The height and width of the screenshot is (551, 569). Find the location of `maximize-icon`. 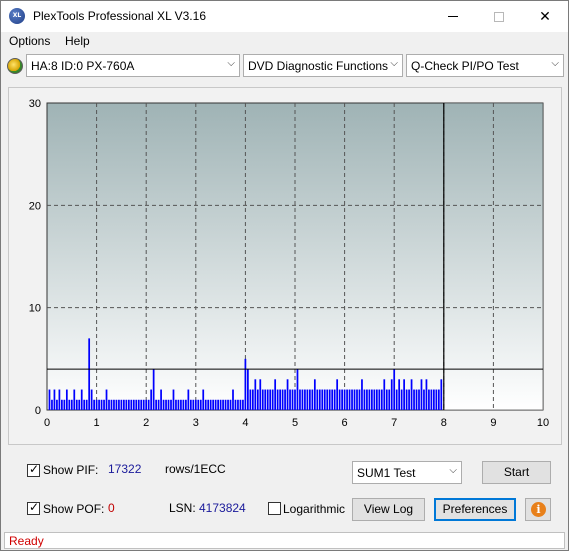

maximize-icon is located at coordinates (499, 16).